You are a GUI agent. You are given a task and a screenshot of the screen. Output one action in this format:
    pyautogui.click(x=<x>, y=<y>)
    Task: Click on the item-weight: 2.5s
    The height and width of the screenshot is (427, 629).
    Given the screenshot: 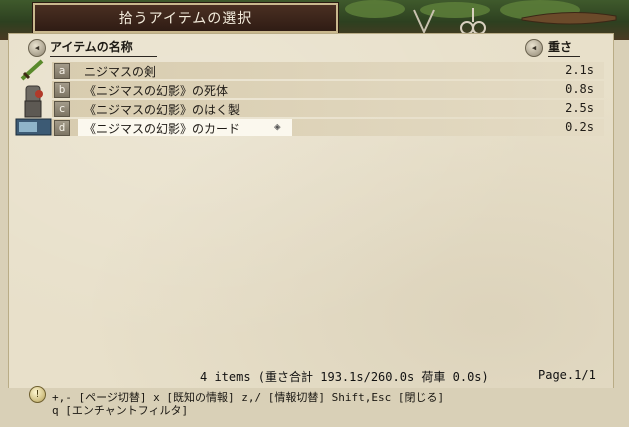 What is the action you would take?
    pyautogui.click(x=579, y=108)
    